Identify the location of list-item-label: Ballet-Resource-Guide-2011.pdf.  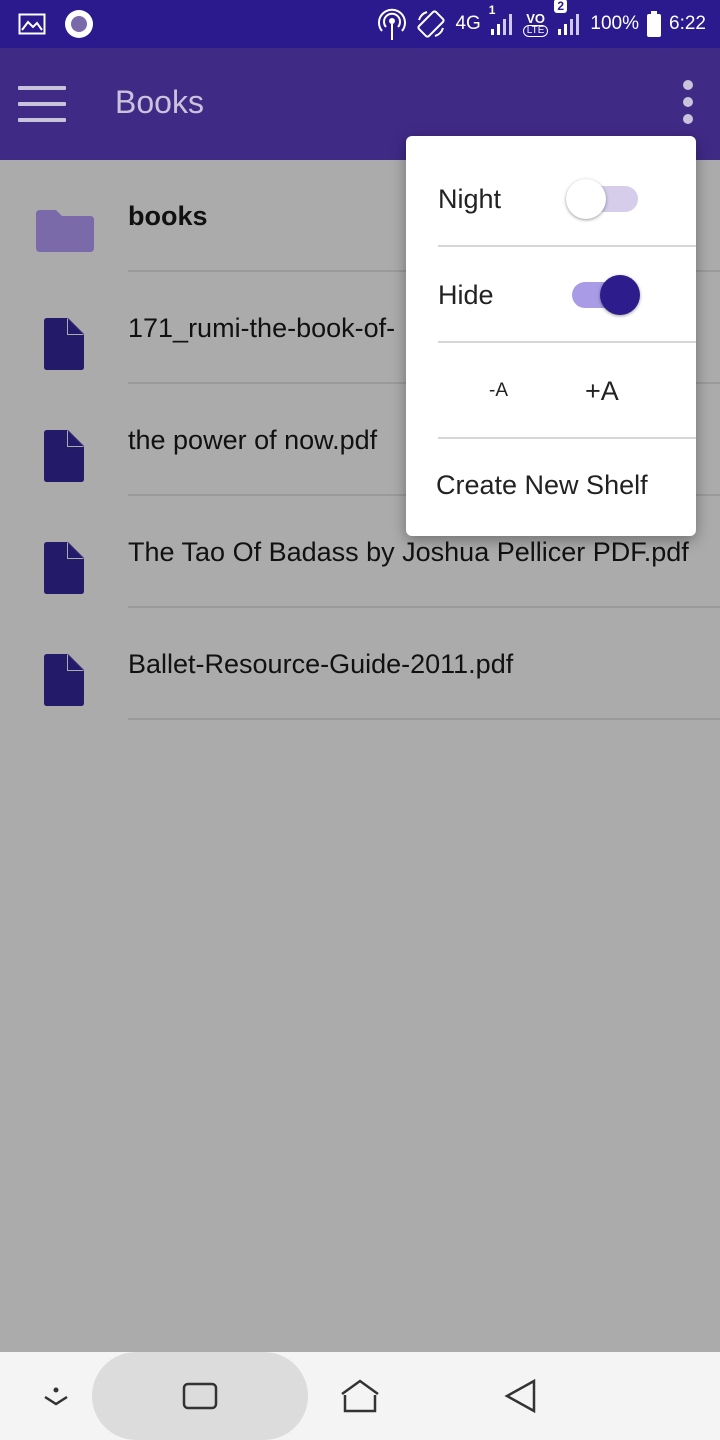
(321, 663).